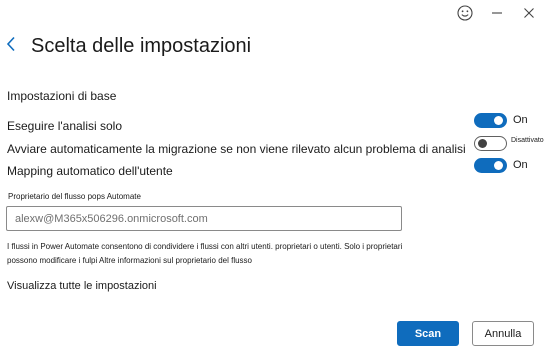 Image resolution: width=548 pixels, height=353 pixels. What do you see at coordinates (529, 13) in the screenshot?
I see `close-icon` at bounding box center [529, 13].